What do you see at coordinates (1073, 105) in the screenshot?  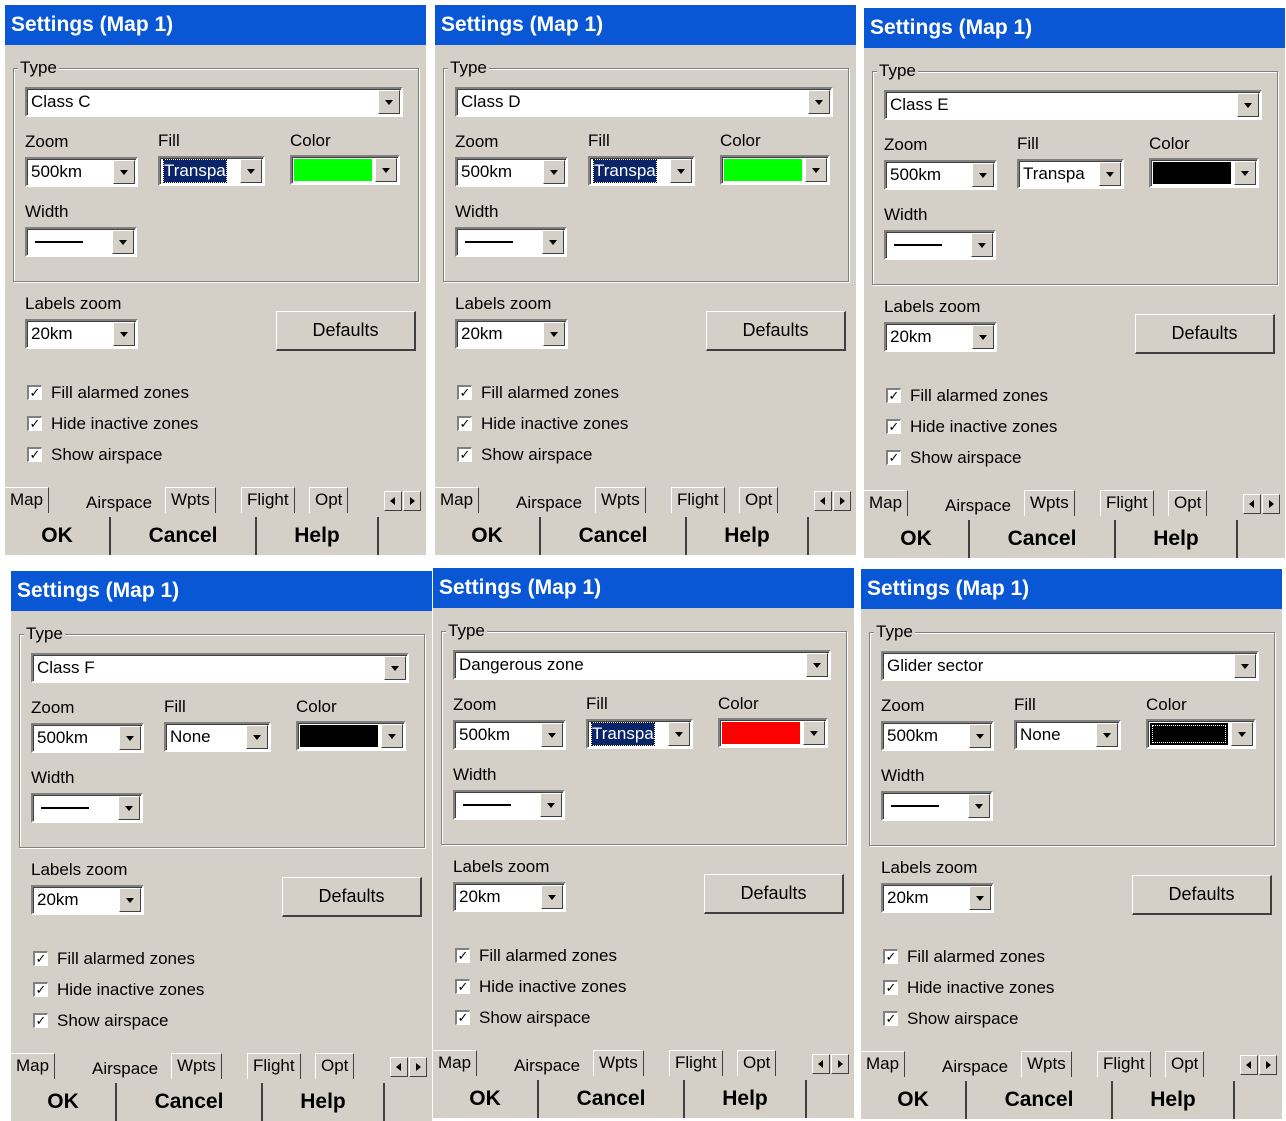 I see `type-select: Class E` at bounding box center [1073, 105].